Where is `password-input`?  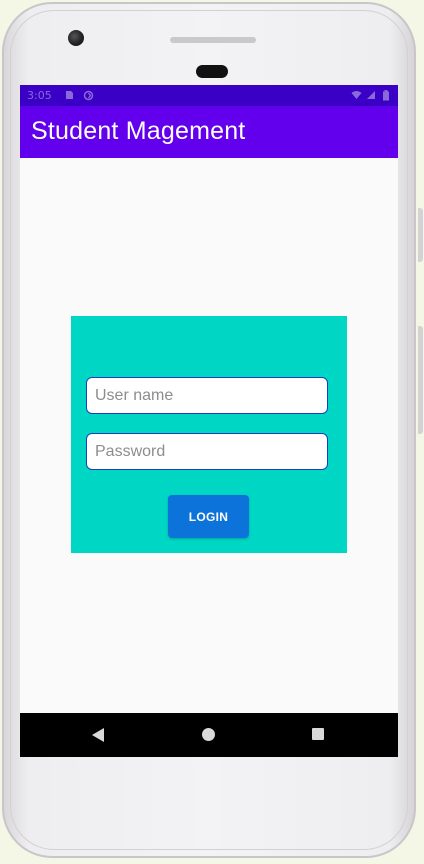
password-input is located at coordinates (207, 451).